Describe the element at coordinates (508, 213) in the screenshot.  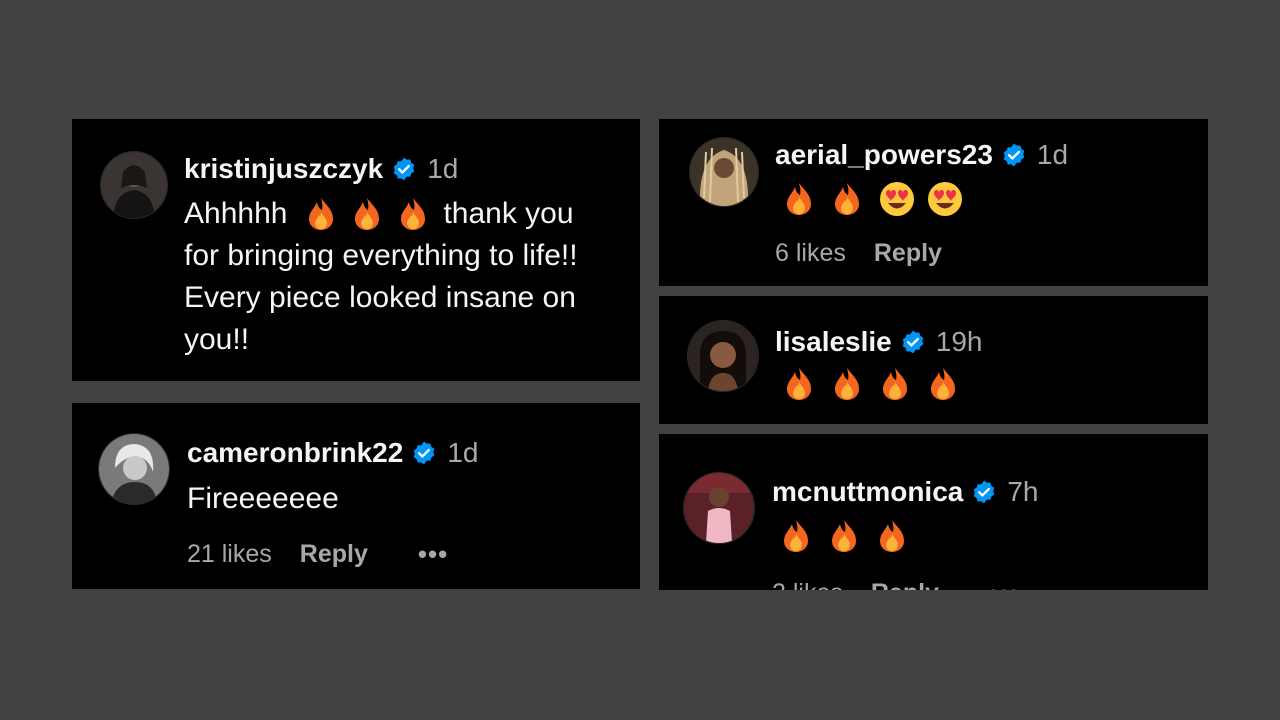
I see `comment-text-line: thank you` at that location.